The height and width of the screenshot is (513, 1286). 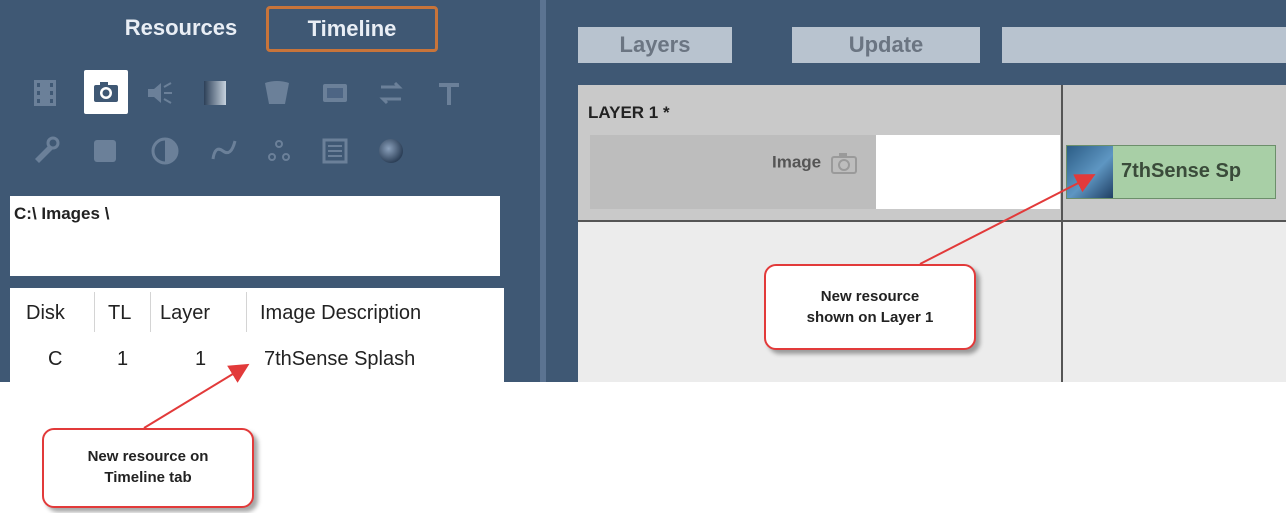 I want to click on track-empty-area, so click(x=968, y=172).